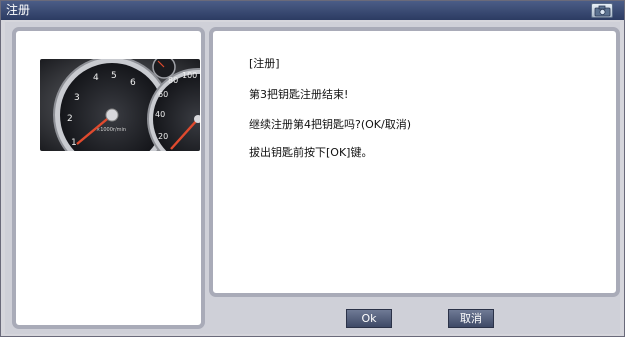 This screenshot has height=337, width=625. Describe the element at coordinates (111, 130) in the screenshot. I see `tach-unit-label: ×1000r/min` at that location.